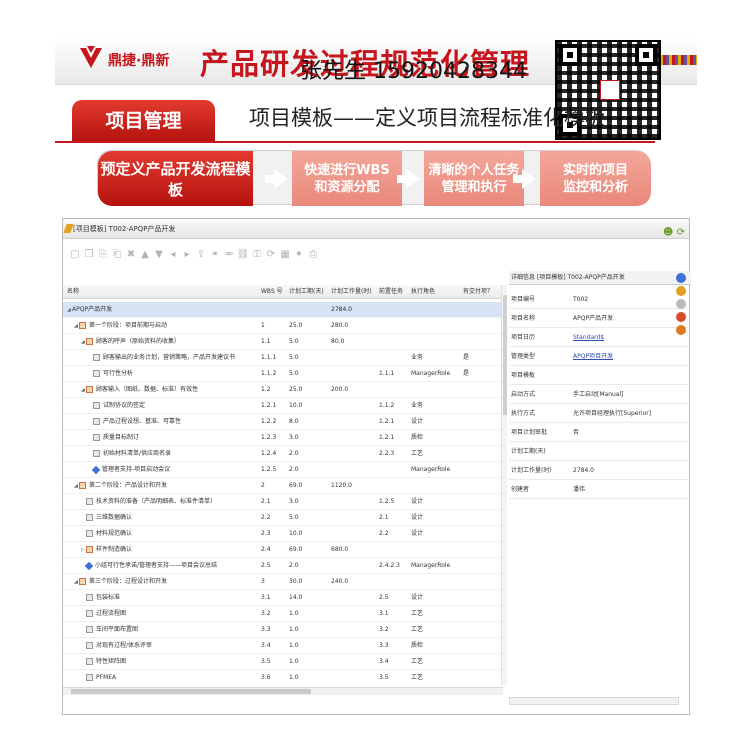 The width and height of the screenshot is (750, 750). What do you see at coordinates (594, 701) in the screenshot?
I see `details-scrollbar` at bounding box center [594, 701].